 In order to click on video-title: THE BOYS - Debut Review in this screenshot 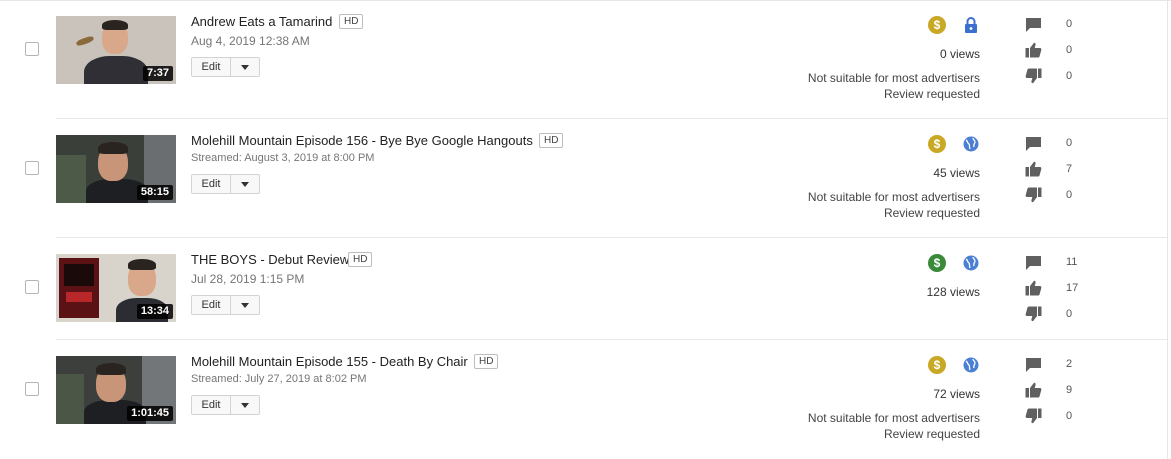, I will do `click(270, 260)`.